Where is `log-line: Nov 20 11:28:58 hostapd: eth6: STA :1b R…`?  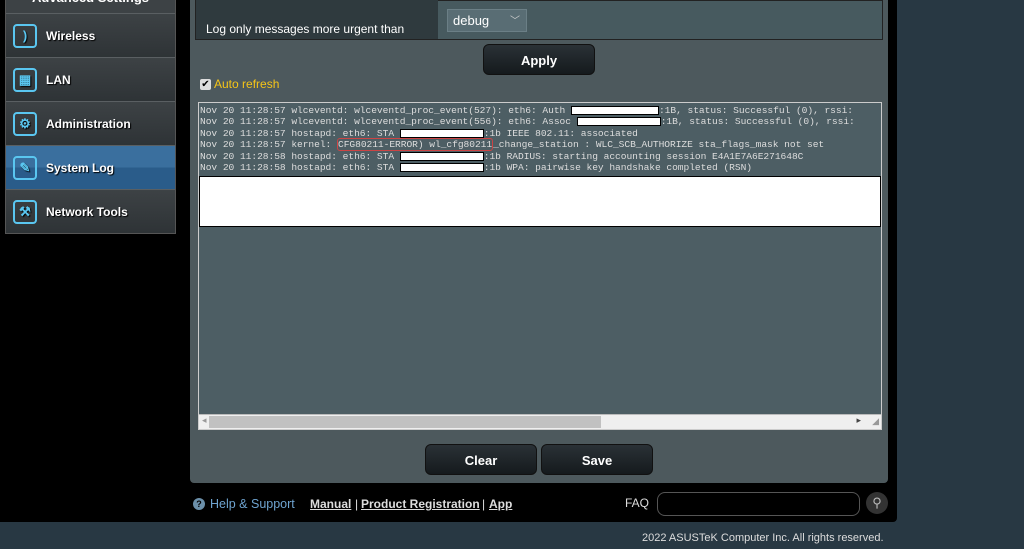 log-line: Nov 20 11:28:58 hostapd: eth6: STA :1b R… is located at coordinates (540, 156).